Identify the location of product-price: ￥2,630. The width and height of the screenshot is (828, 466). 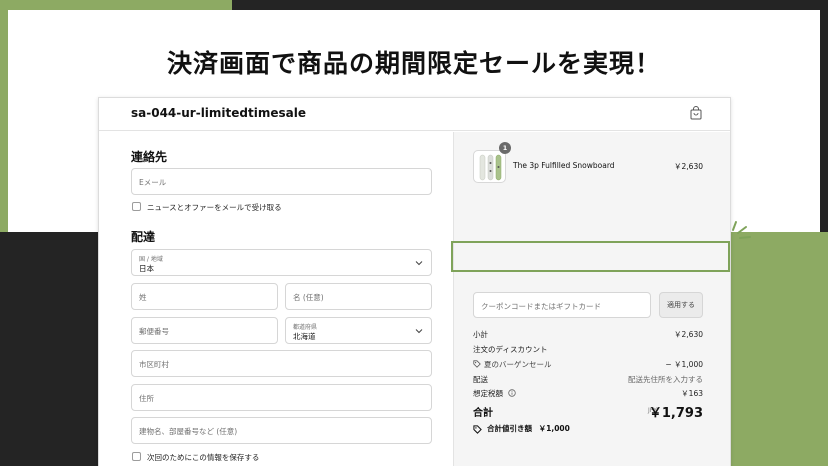
(688, 166).